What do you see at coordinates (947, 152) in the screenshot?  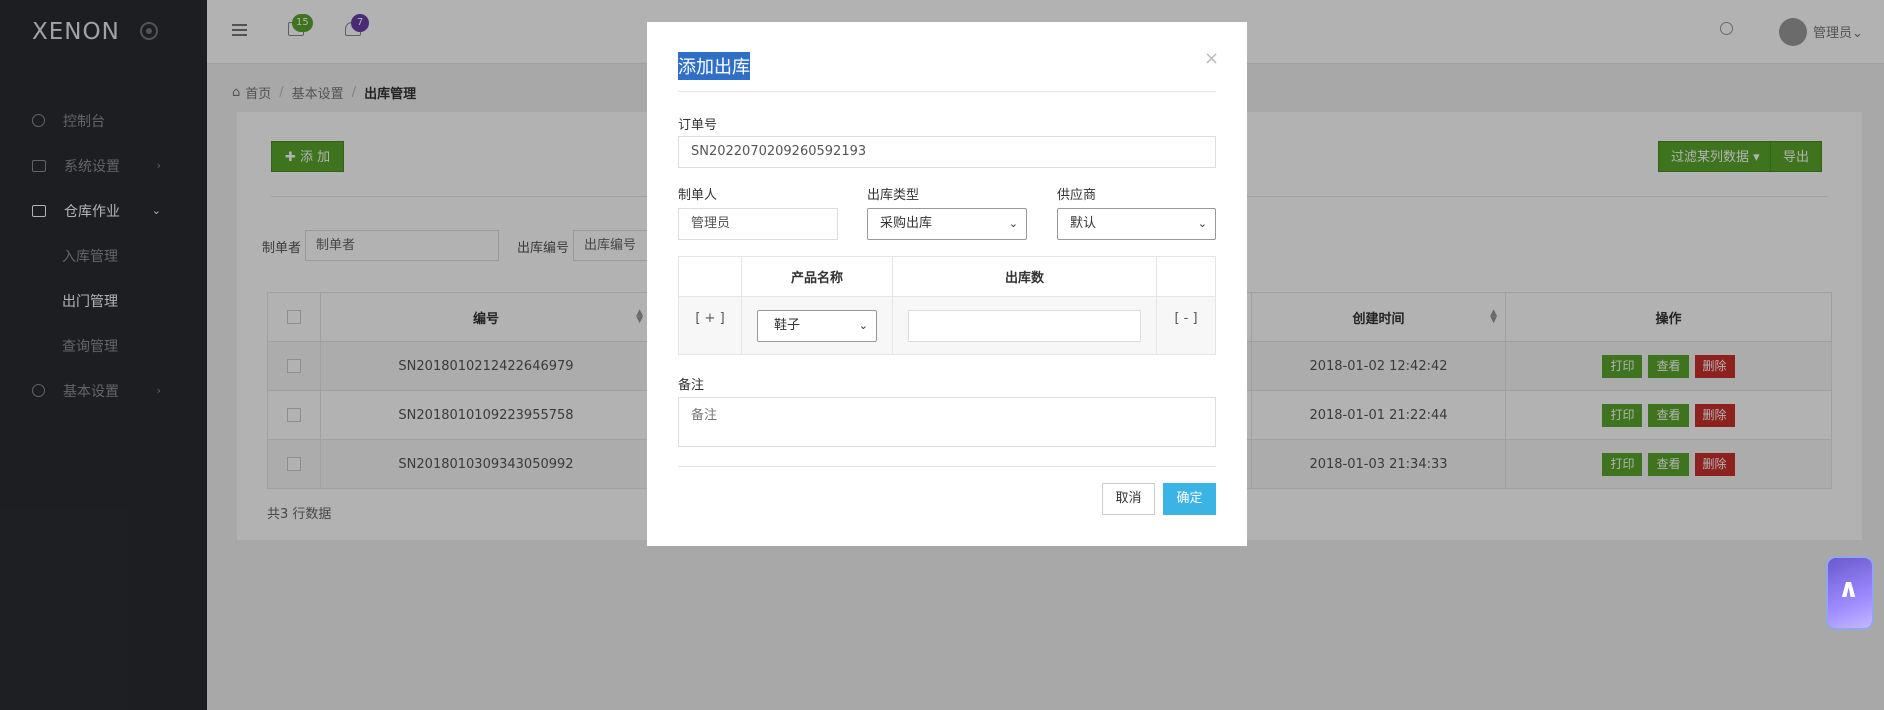 I see `order-number-input: SN2022070209260592193` at bounding box center [947, 152].